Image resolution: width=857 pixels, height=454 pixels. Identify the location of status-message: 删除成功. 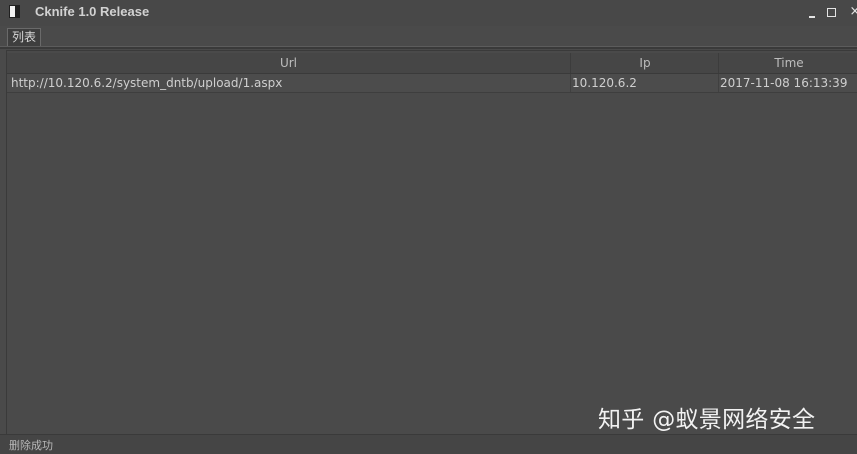
(31, 445).